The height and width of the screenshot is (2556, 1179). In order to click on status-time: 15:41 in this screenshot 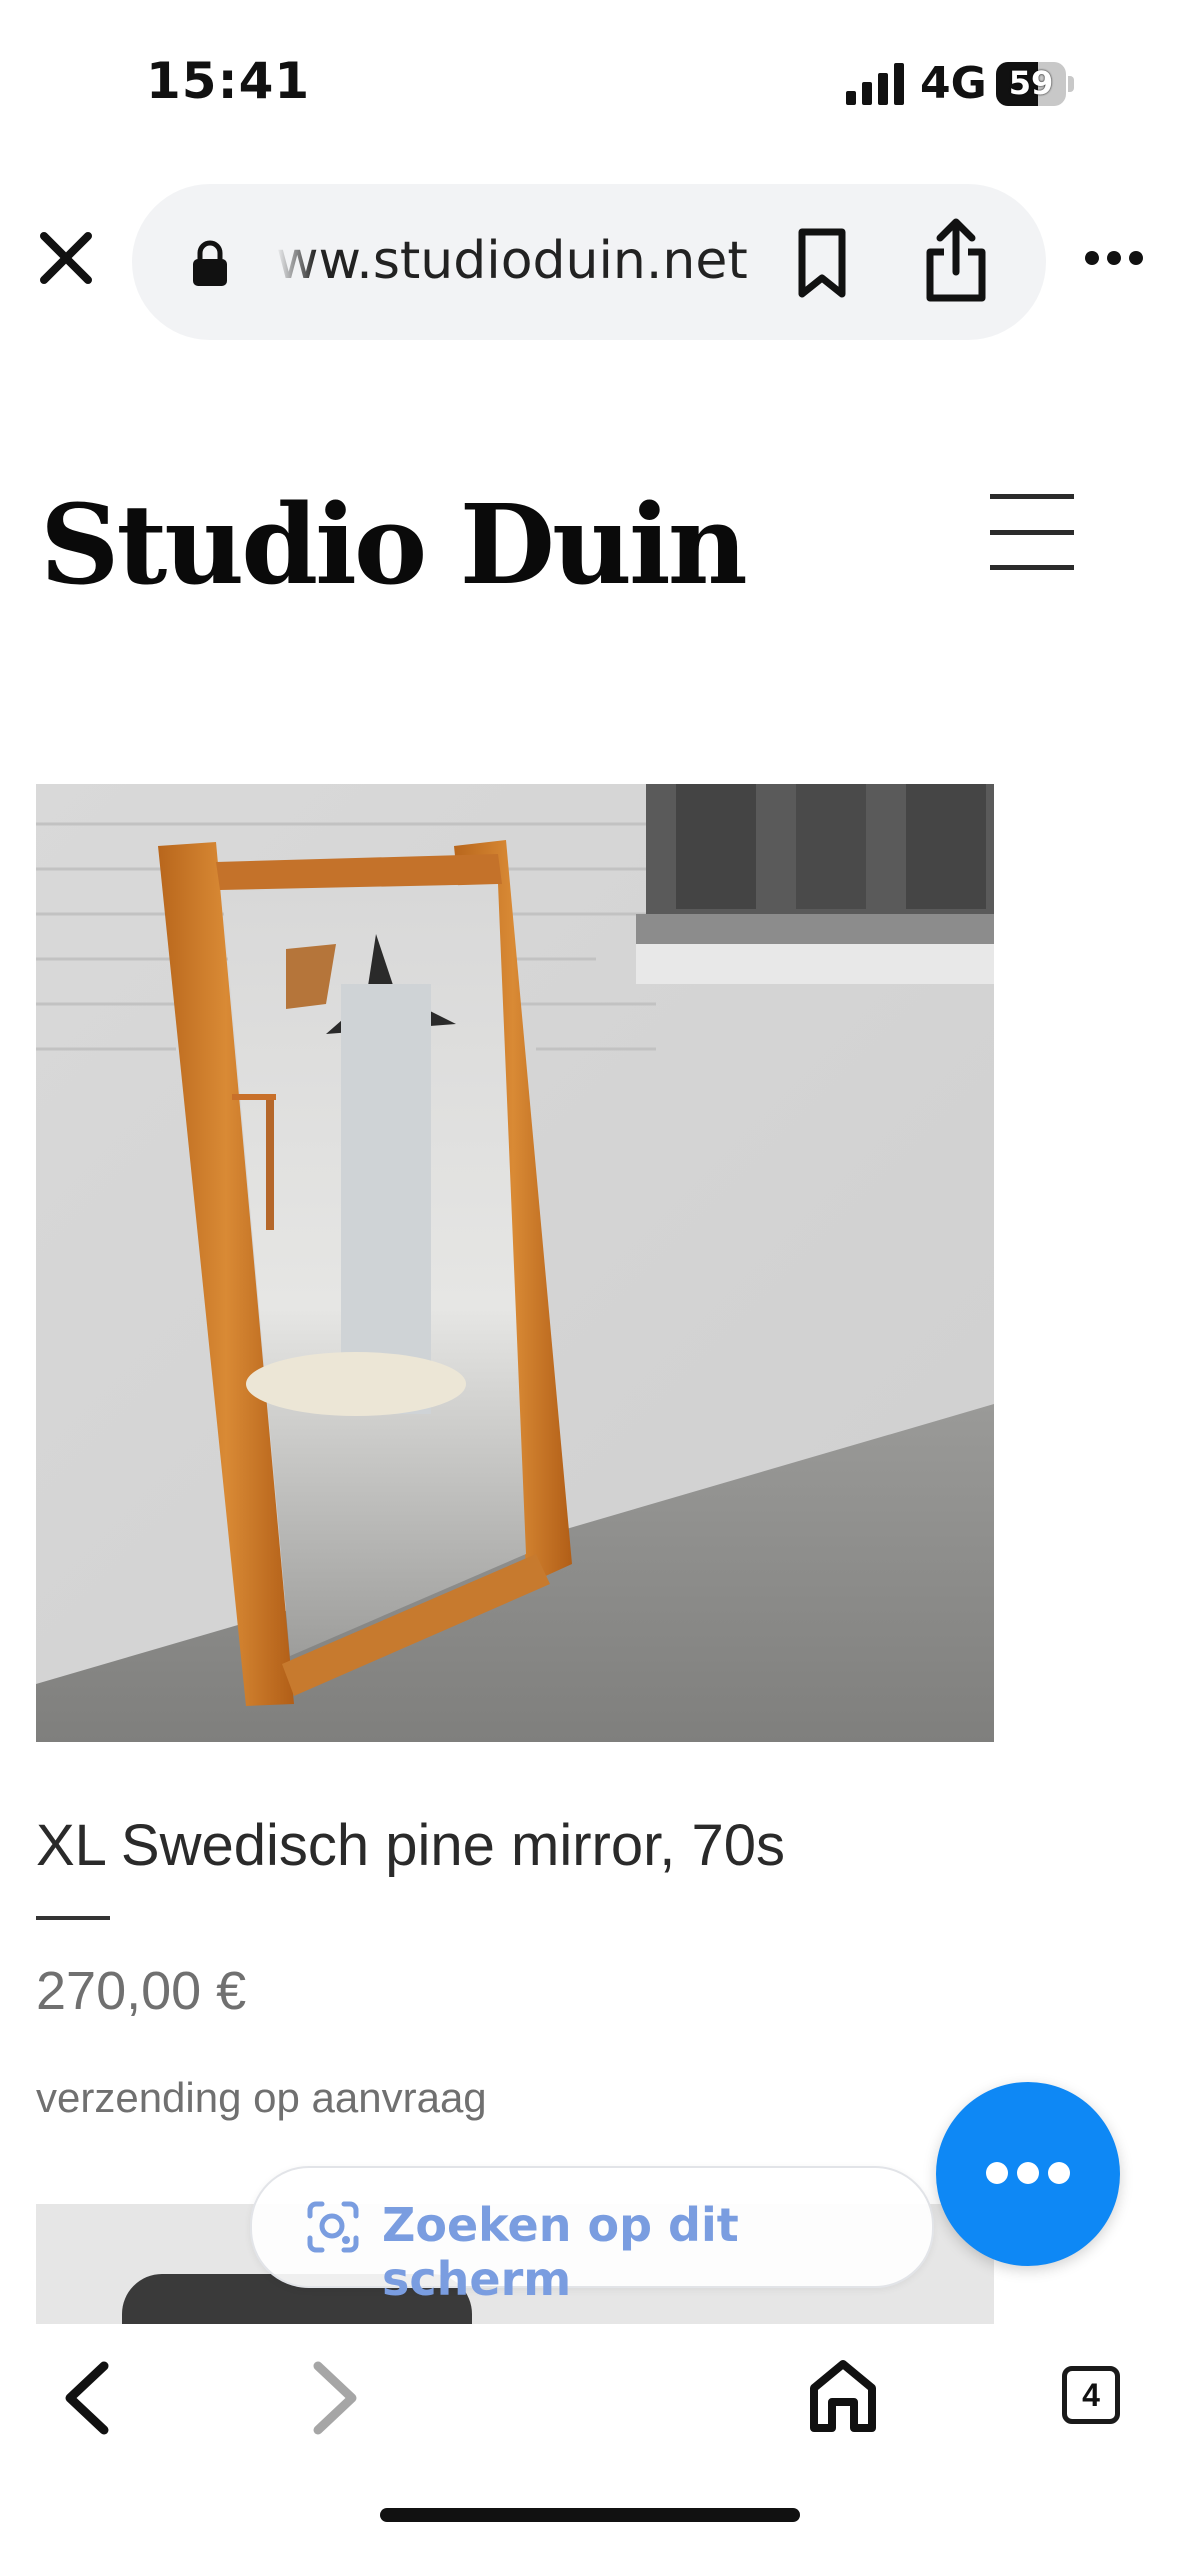, I will do `click(228, 81)`.